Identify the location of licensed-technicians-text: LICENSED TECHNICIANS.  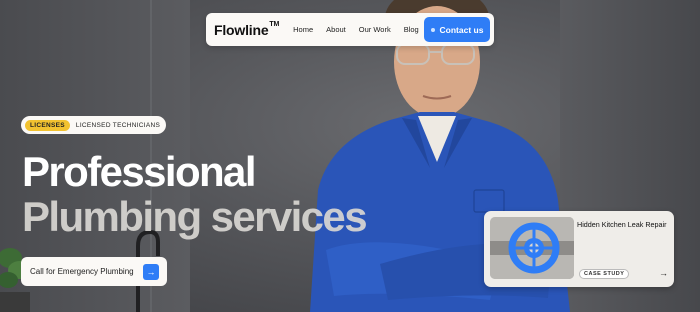
(118, 125).